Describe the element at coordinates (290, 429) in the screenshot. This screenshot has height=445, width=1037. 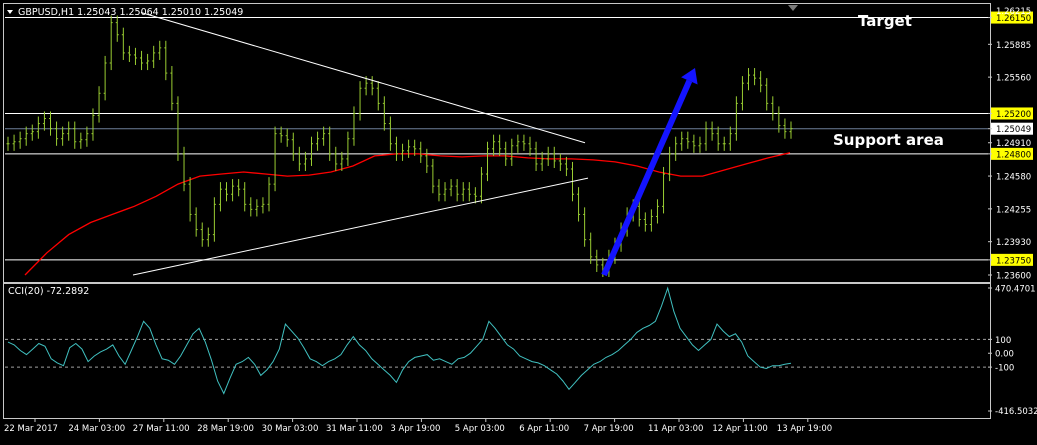
I see `time-axis-label: 30 Mar 03:00` at that location.